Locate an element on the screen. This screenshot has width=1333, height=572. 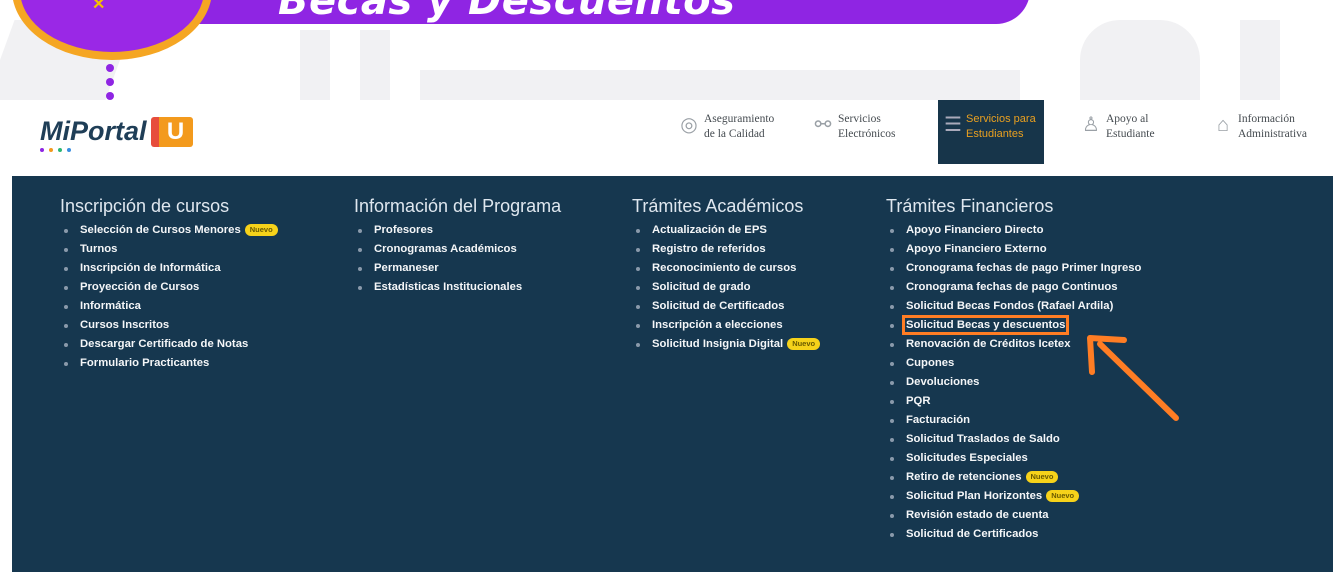
menu-item: Inscripción de Informática is located at coordinates (169, 268).